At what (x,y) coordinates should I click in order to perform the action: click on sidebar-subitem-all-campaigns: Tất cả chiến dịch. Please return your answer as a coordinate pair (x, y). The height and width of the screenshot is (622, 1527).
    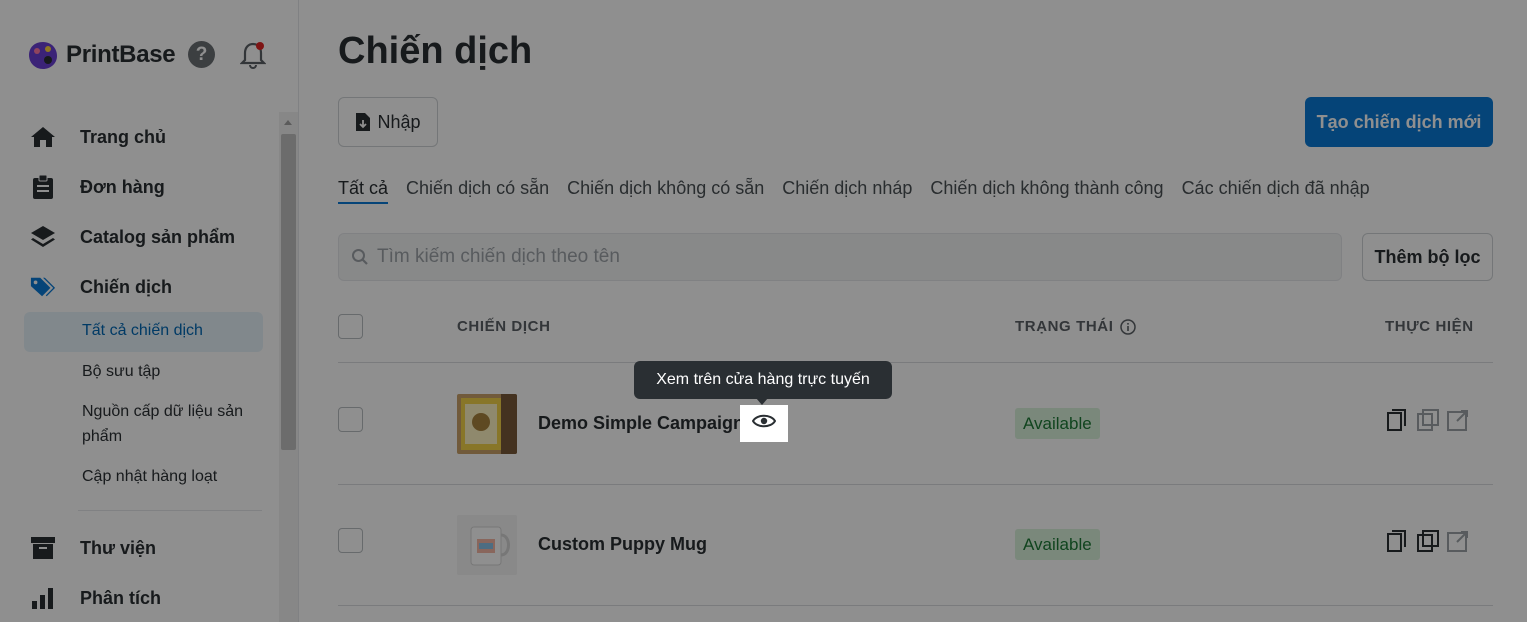
    Looking at the image, I should click on (143, 332).